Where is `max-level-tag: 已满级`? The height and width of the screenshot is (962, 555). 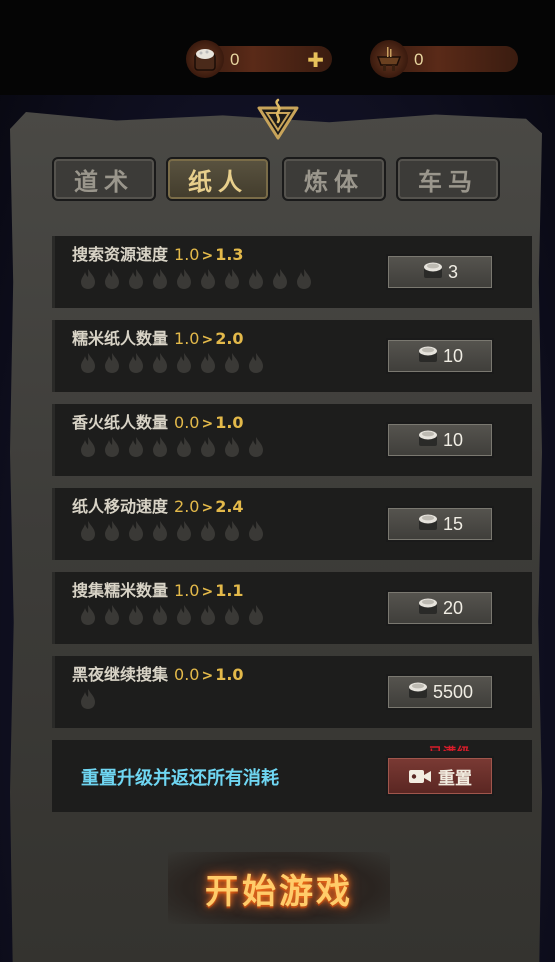 max-level-tag: 已满级 is located at coordinates (450, 746).